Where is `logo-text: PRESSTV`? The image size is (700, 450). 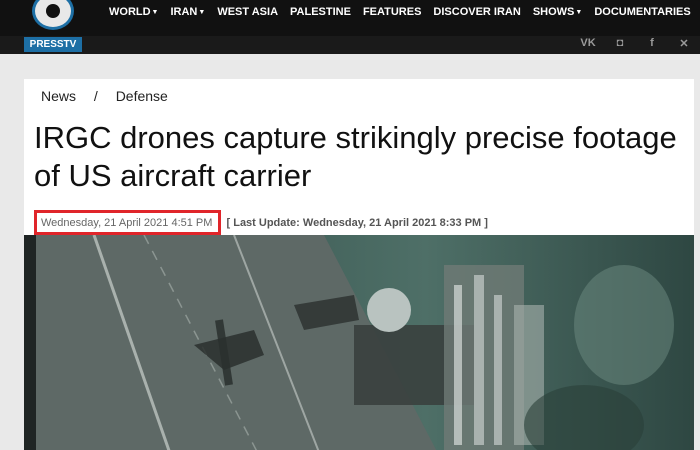 logo-text: PRESSTV is located at coordinates (53, 44).